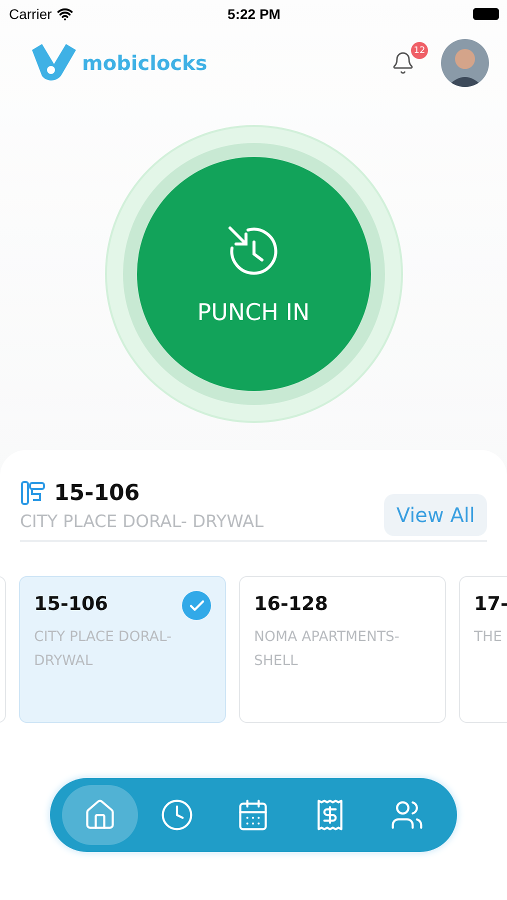 The height and width of the screenshot is (900, 507). Describe the element at coordinates (33, 493) in the screenshot. I see `project-icon` at that location.